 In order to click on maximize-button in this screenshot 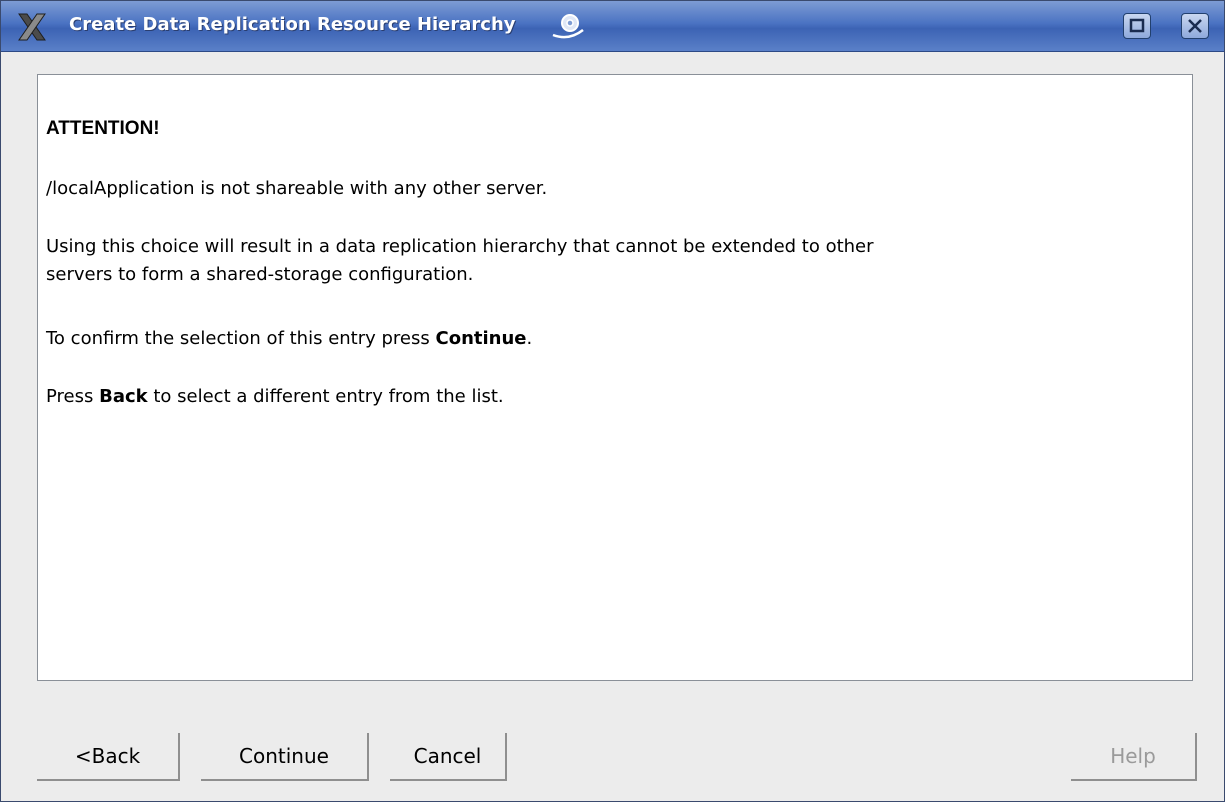, I will do `click(1137, 26)`.